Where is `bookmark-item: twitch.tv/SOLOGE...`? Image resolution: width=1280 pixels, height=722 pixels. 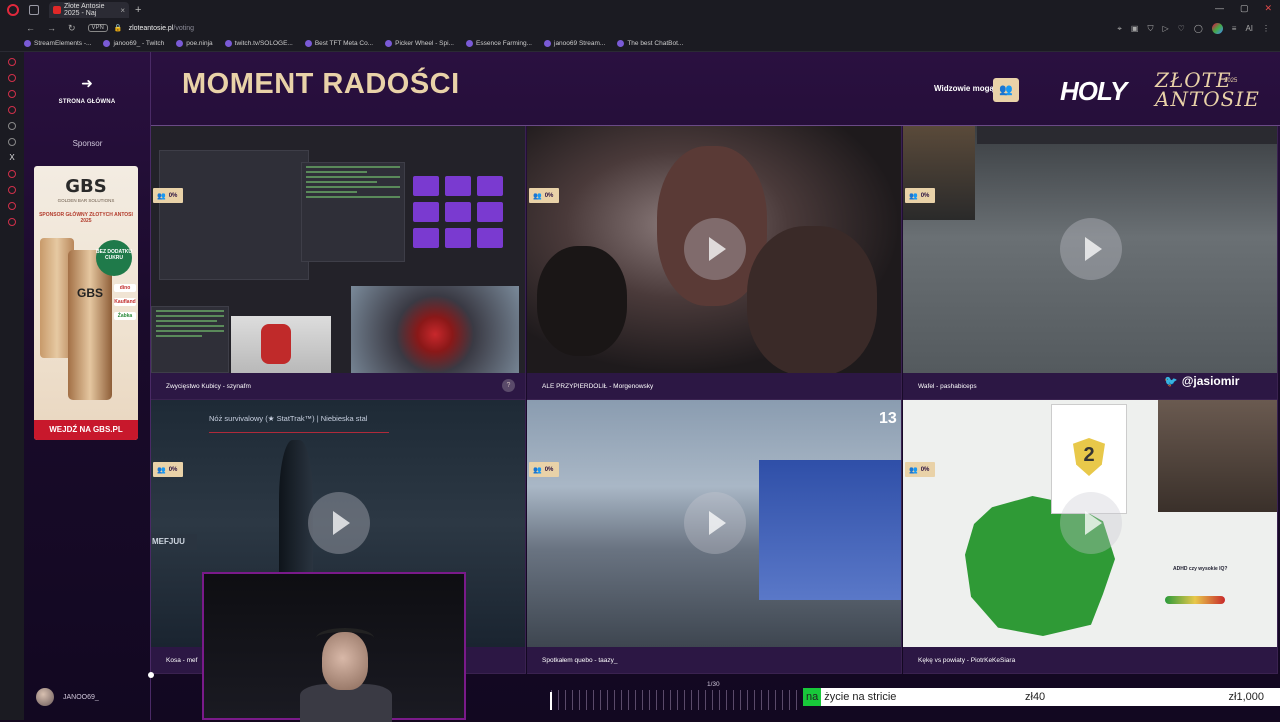
bookmark-item: twitch.tv/SOLOGE... is located at coordinates (258, 43).